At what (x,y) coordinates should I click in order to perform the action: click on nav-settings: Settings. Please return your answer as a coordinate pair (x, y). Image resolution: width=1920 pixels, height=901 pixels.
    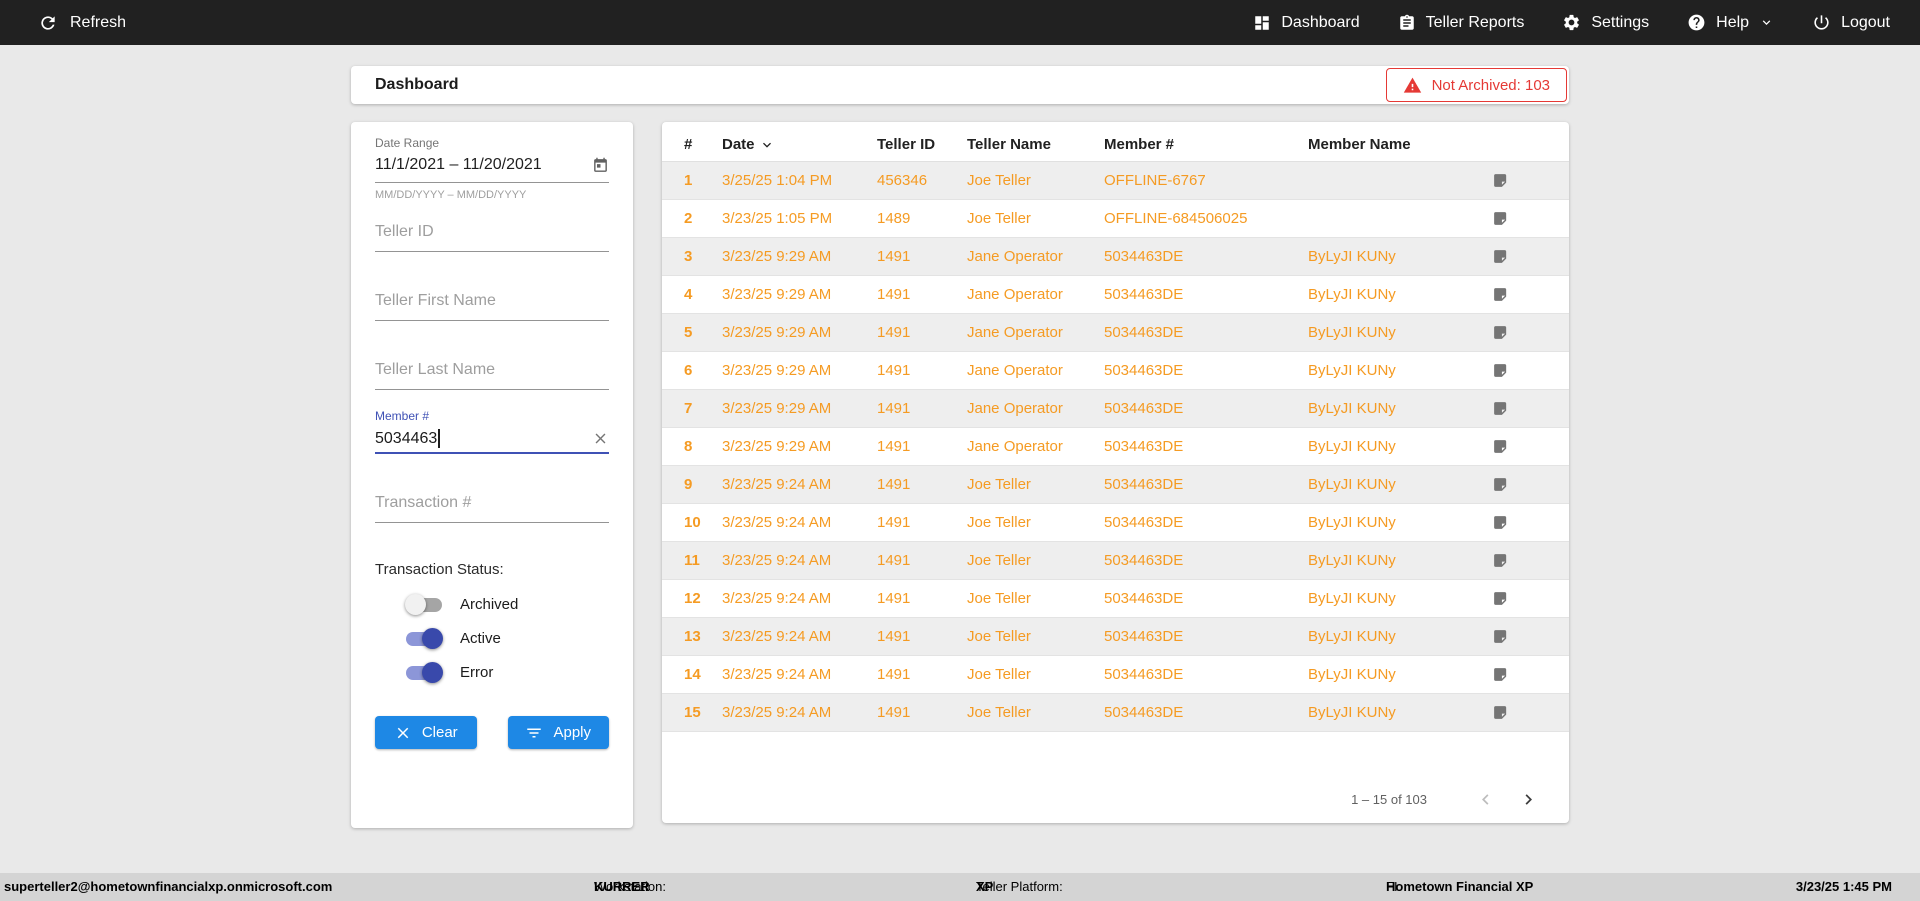
    Looking at the image, I should click on (1605, 22).